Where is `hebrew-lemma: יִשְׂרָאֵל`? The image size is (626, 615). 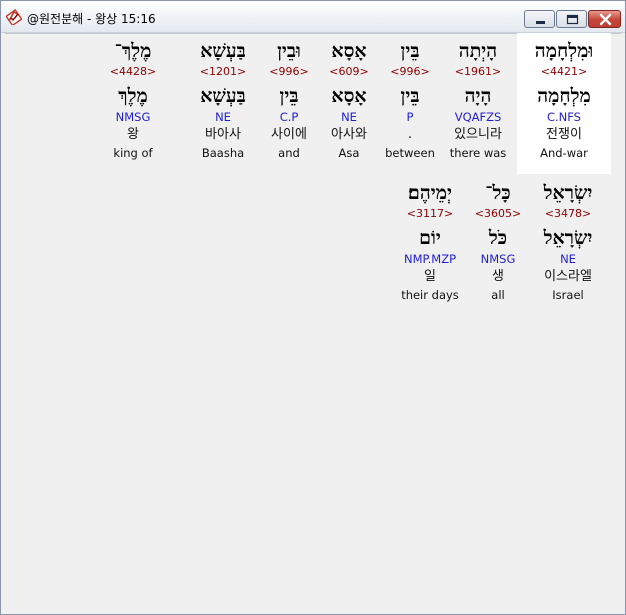 hebrew-lemma: יִשְׂרָאֵל is located at coordinates (568, 238).